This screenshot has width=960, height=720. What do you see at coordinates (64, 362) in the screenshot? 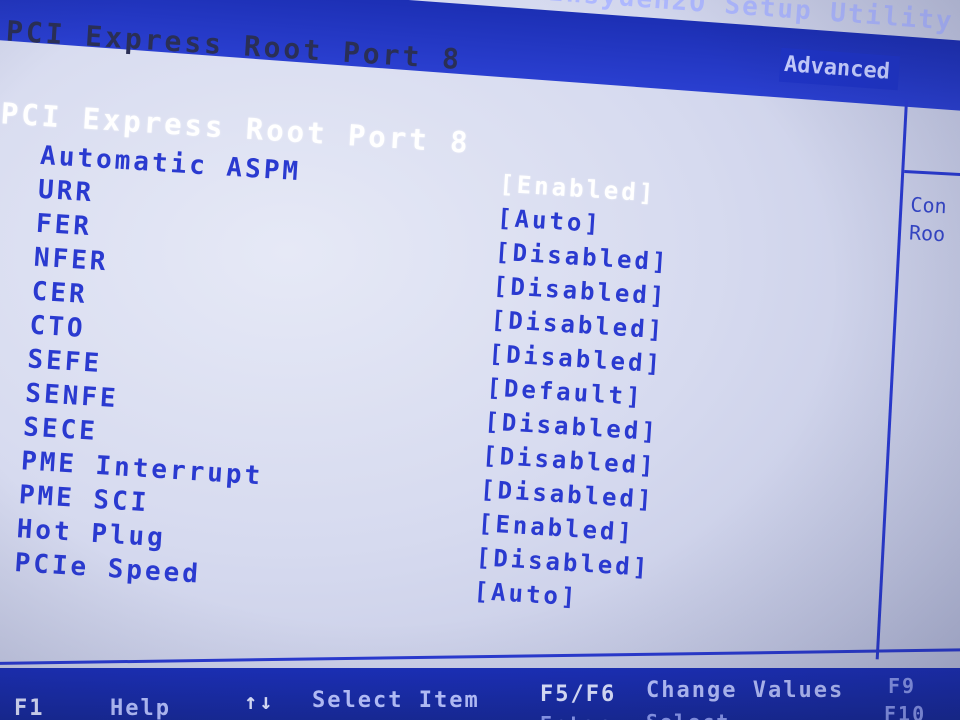
I see `setting-label: SEFE` at bounding box center [64, 362].